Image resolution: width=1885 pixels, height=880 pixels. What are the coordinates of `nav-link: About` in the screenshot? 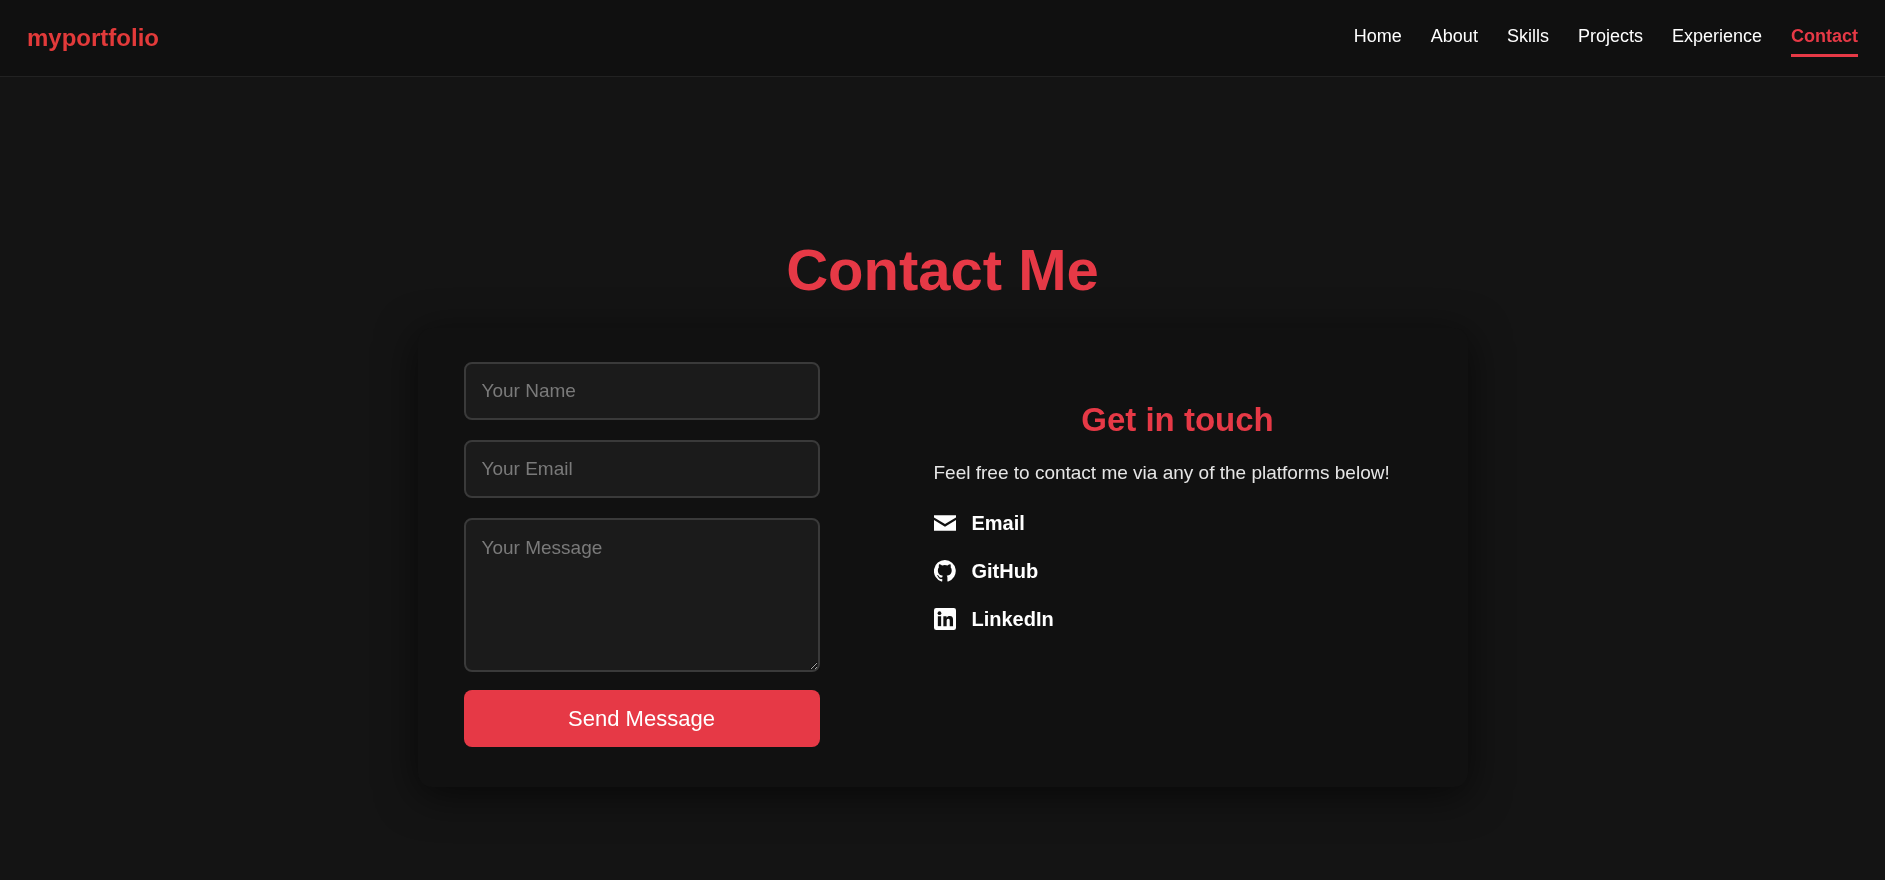 It's located at (1454, 40).